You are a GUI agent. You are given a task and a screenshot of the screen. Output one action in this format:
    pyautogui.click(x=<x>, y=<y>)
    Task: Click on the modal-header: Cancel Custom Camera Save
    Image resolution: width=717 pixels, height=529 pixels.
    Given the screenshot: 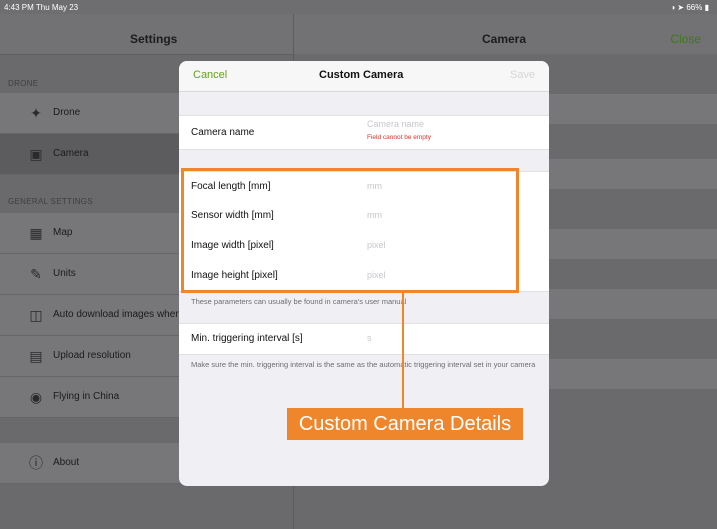 What is the action you would take?
    pyautogui.click(x=364, y=76)
    